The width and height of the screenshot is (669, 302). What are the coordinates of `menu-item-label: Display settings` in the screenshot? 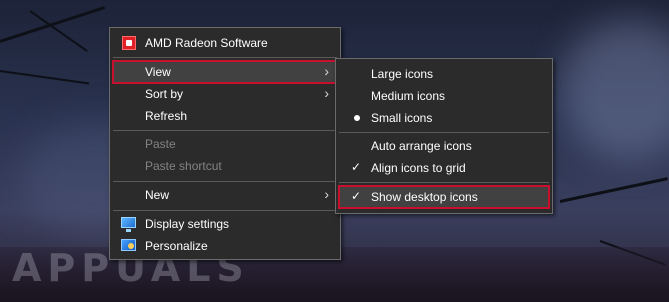 It's located at (187, 224).